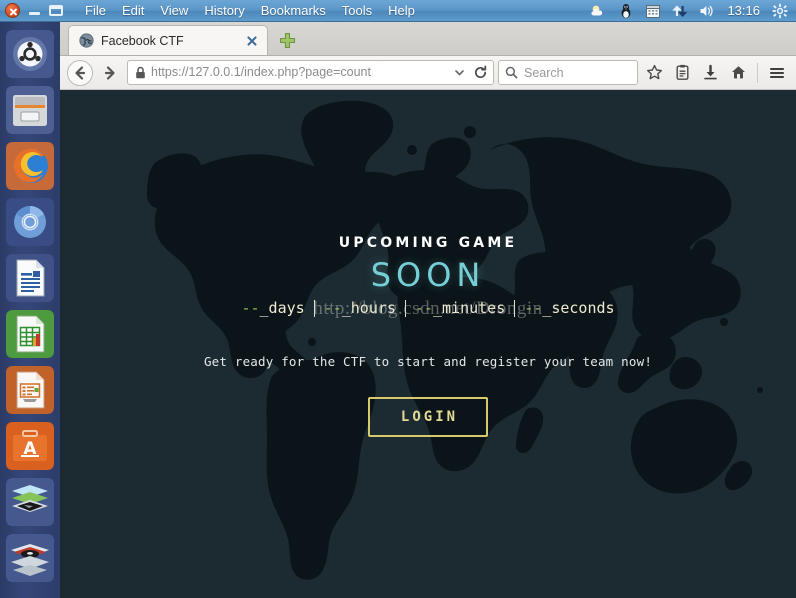 Image resolution: width=796 pixels, height=598 pixels. Describe the element at coordinates (140, 72) in the screenshot. I see `padlock-icon` at that location.